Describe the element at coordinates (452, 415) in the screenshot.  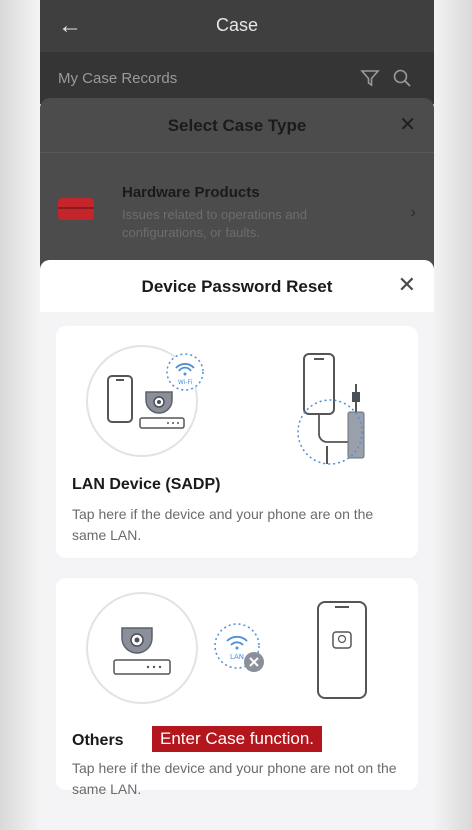
I see `background-right` at that location.